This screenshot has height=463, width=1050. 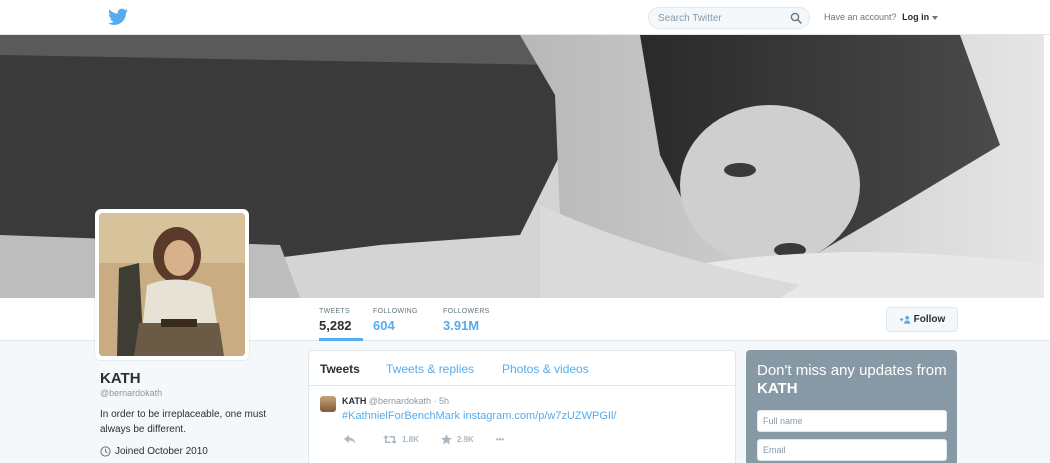 I want to click on stat-following: FOLLOWING 604, so click(x=395, y=320).